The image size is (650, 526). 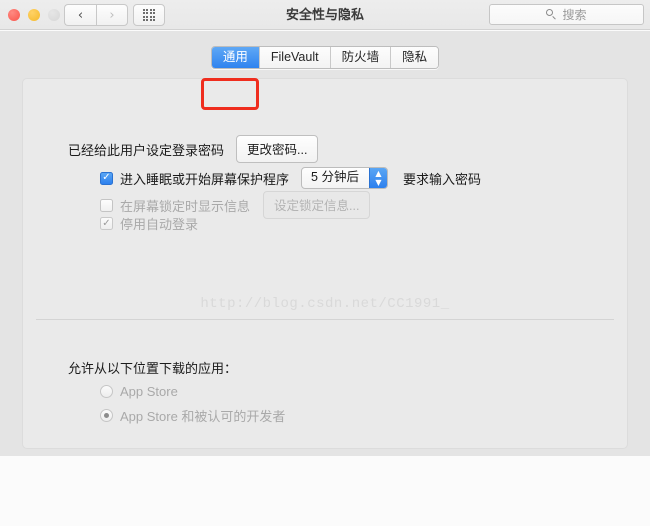 I want to click on download-sources-label: 允许从以下位置下载的应用：, so click(x=153, y=368).